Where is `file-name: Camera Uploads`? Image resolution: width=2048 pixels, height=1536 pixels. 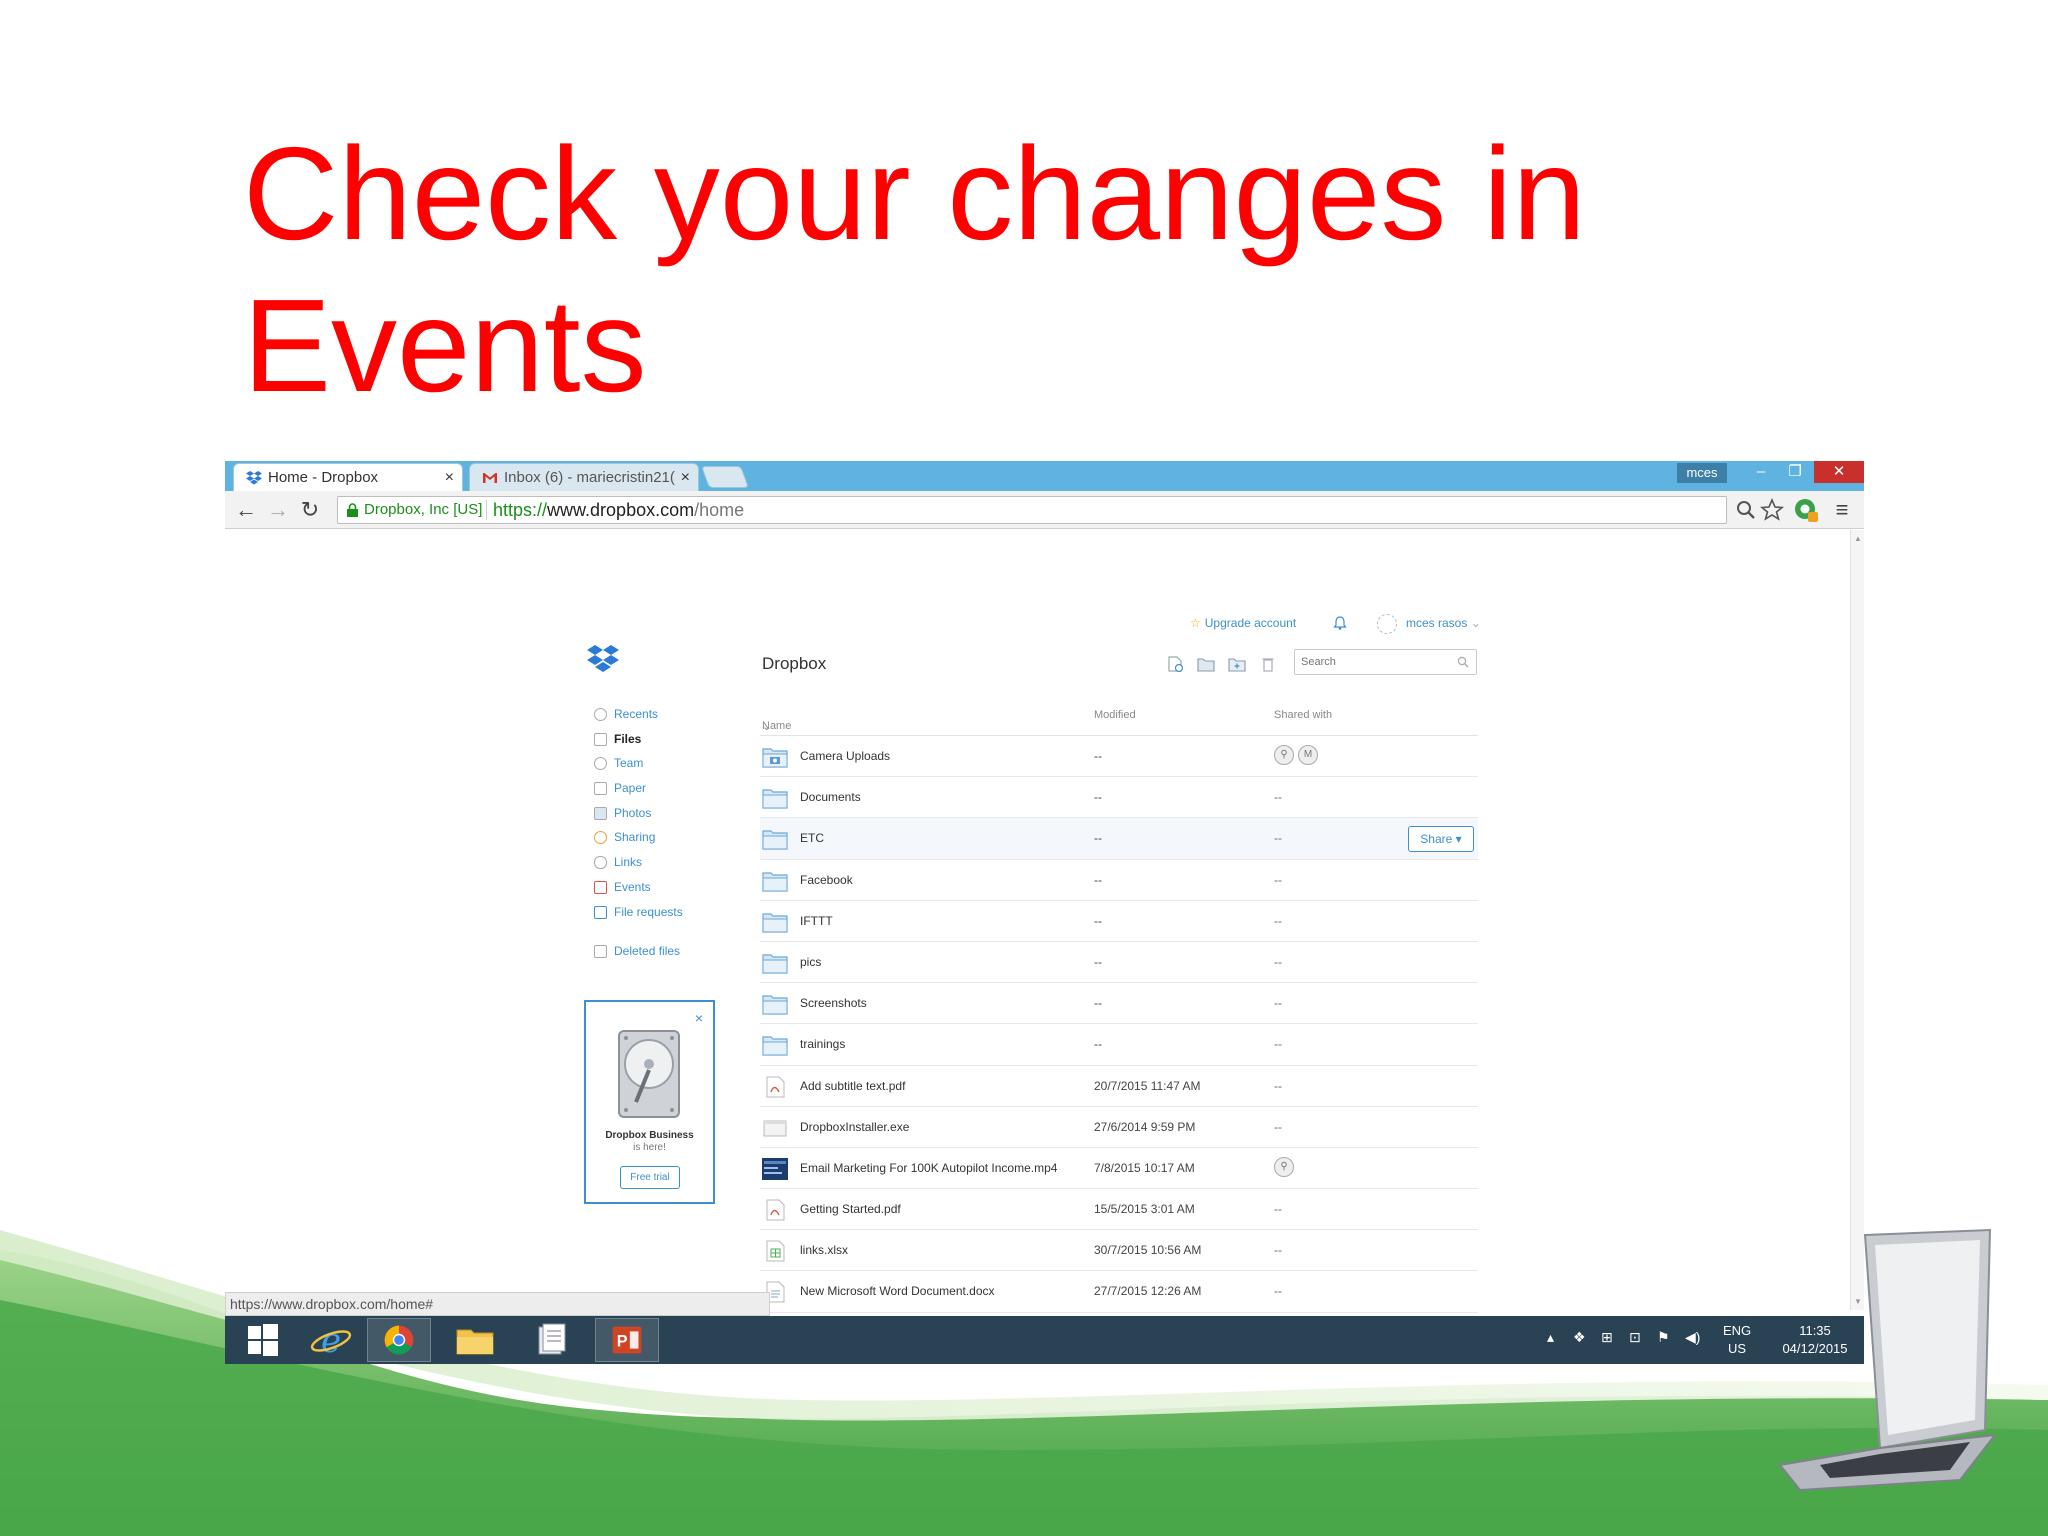
file-name: Camera Uploads is located at coordinates (845, 756).